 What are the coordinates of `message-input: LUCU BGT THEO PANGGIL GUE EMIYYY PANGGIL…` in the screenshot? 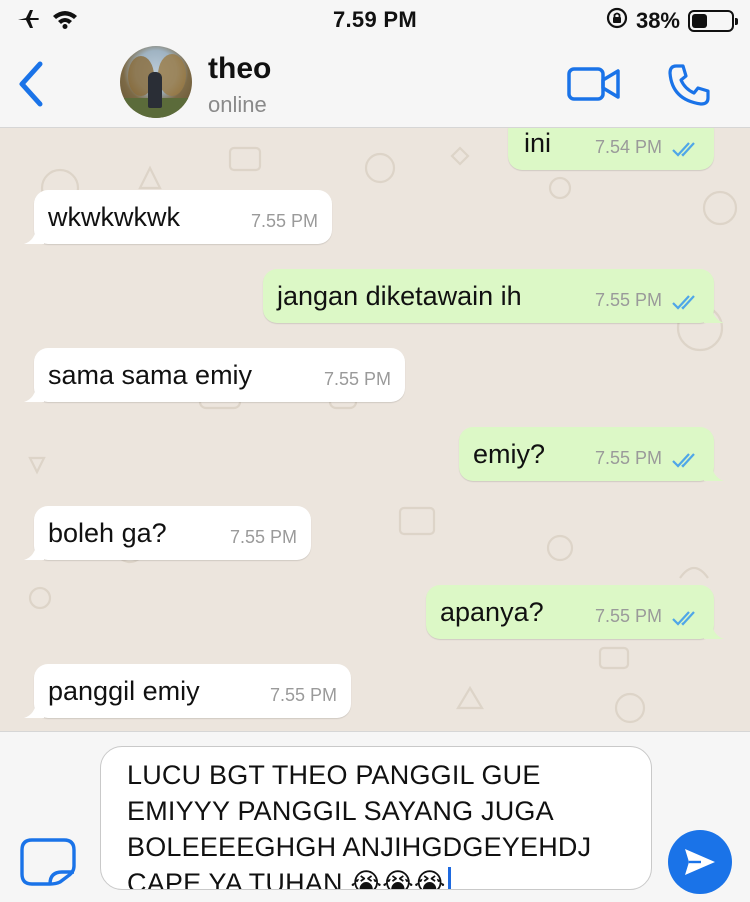 It's located at (376, 818).